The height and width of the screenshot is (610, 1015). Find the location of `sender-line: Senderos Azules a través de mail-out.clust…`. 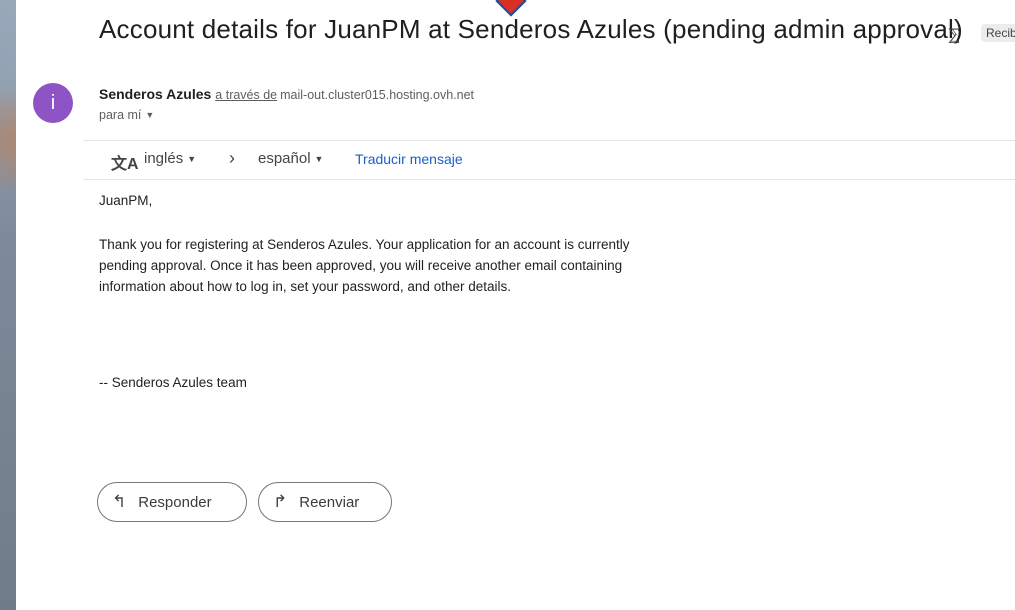

sender-line: Senderos Azules a través de mail-out.clust… is located at coordinates (286, 94).